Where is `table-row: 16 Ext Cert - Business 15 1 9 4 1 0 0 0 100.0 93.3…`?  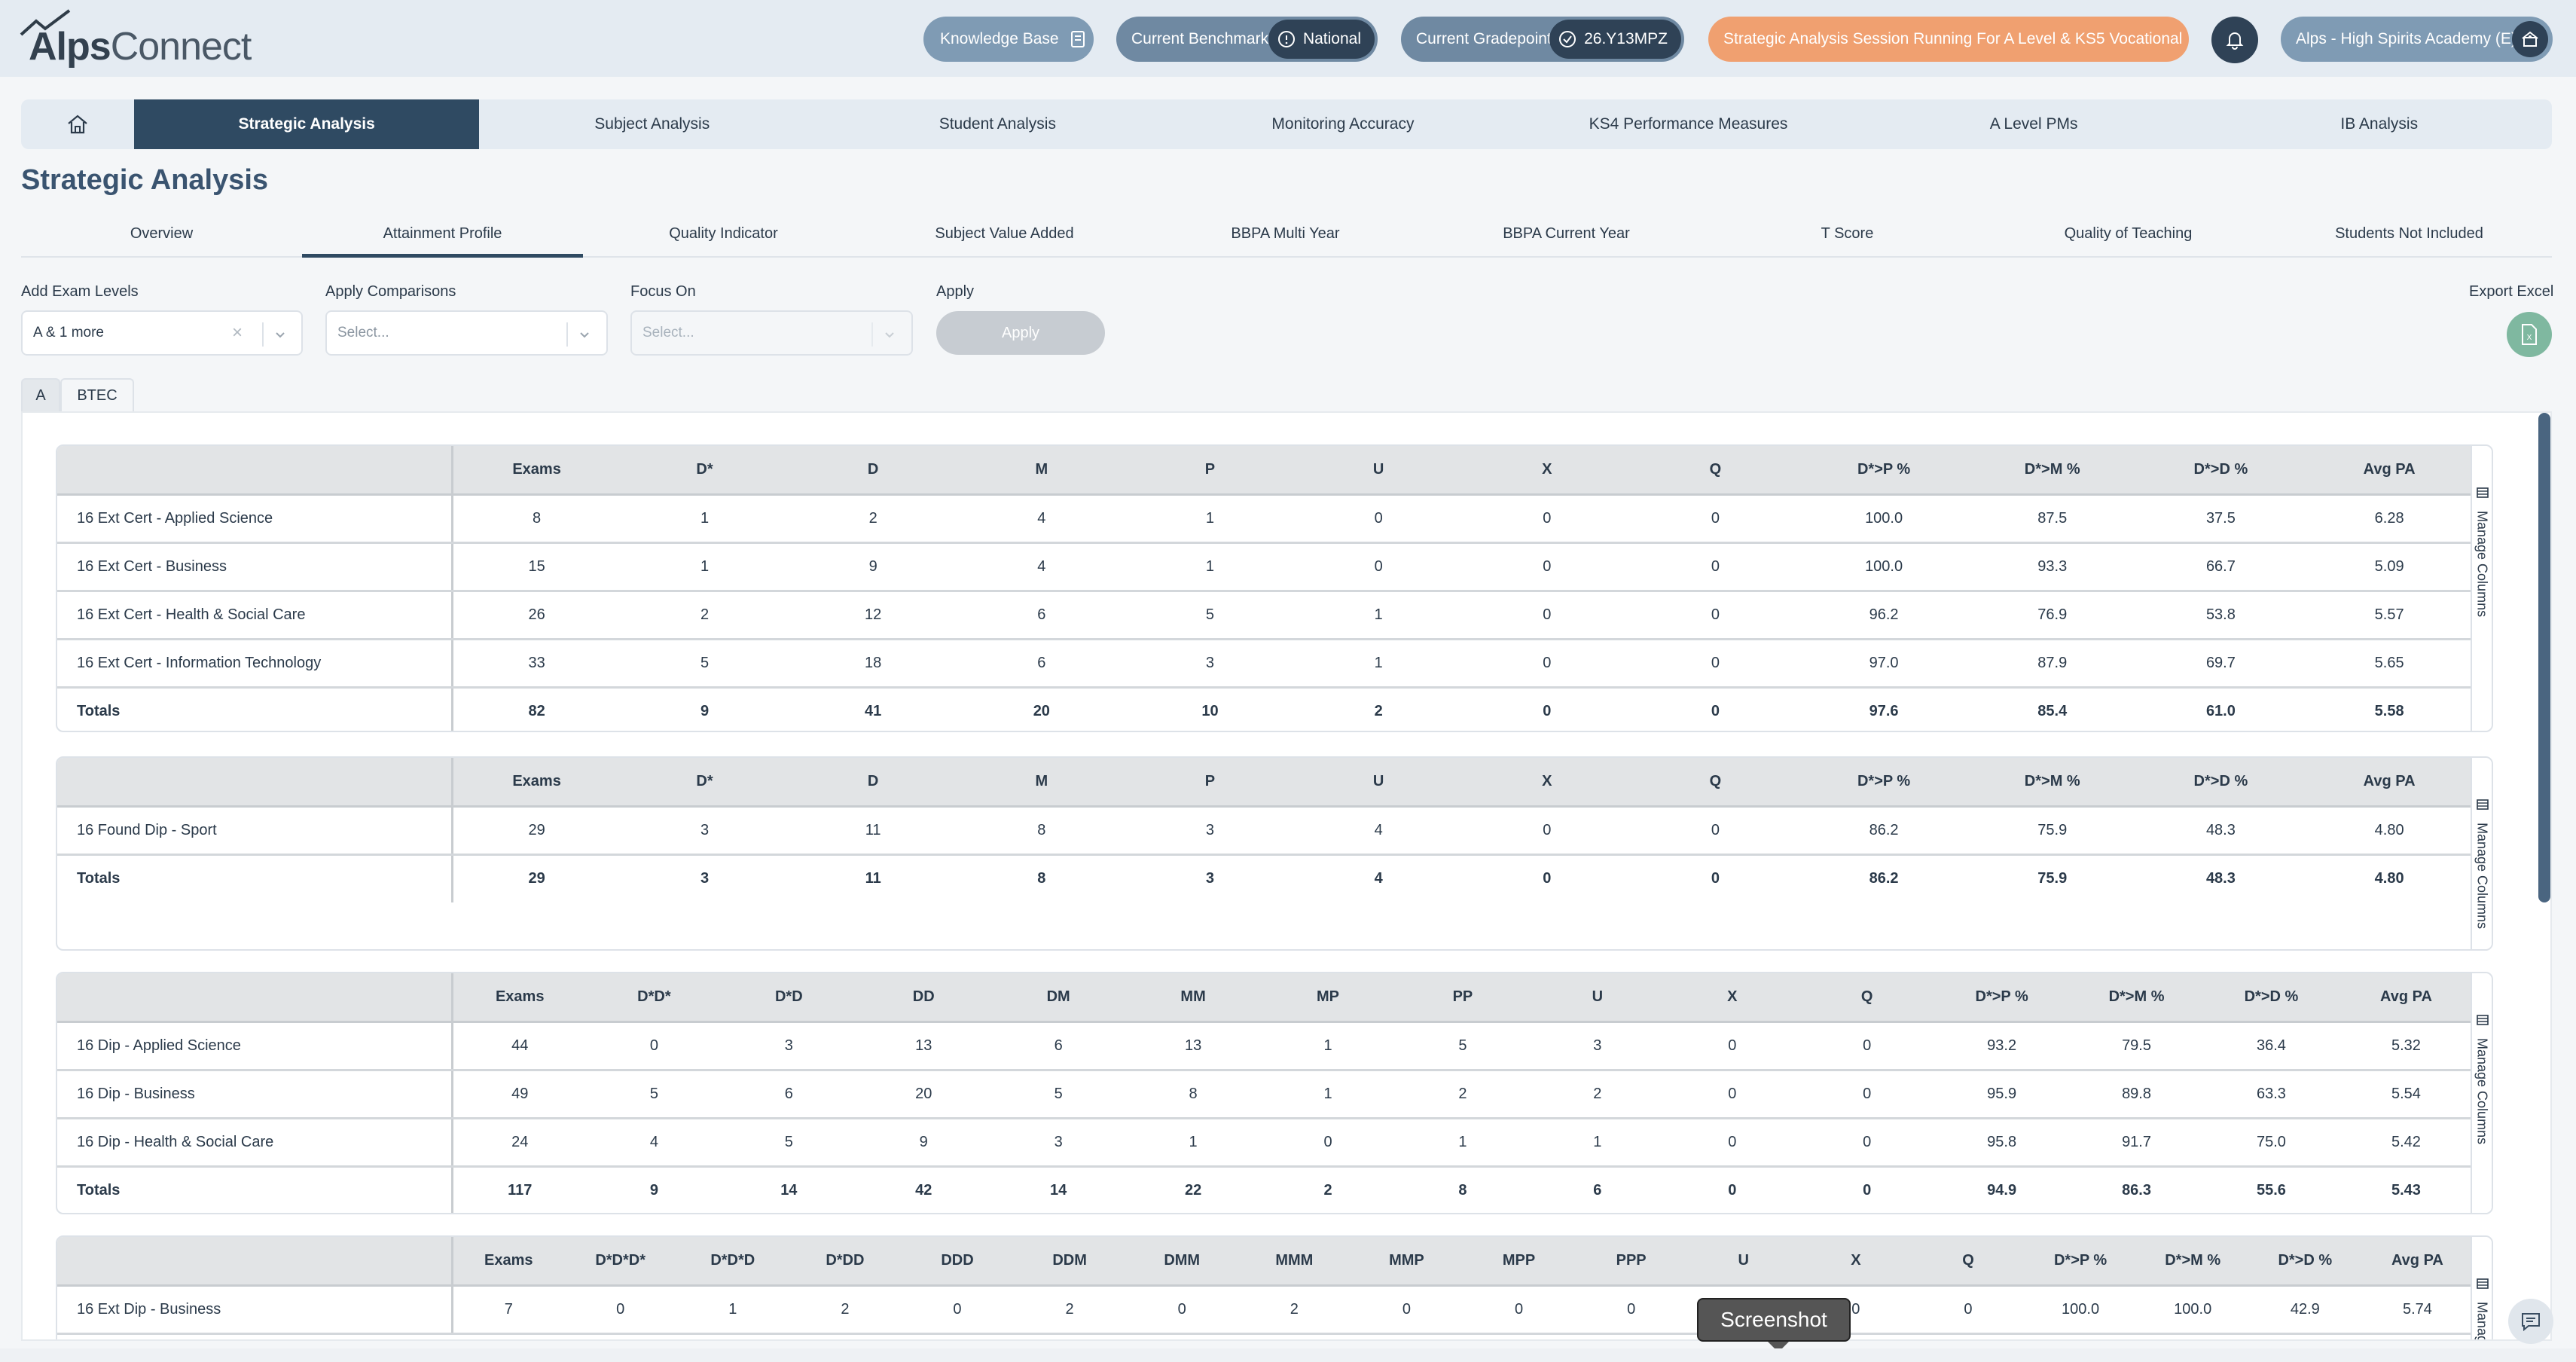 table-row: 16 Ext Cert - Business 15 1 9 4 1 0 0 0 100.0 93.3… is located at coordinates (1266, 567).